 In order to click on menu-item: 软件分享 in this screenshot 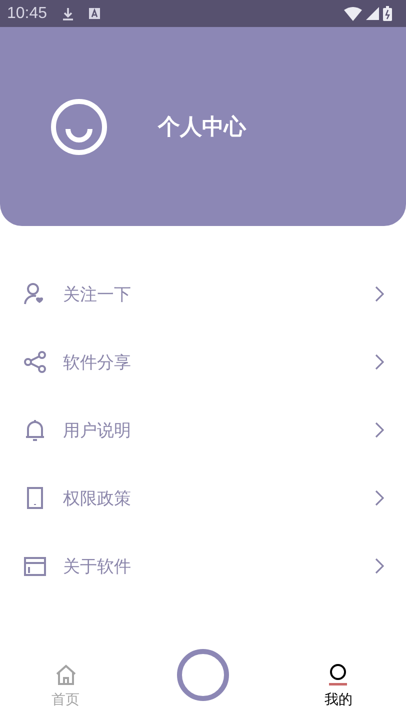, I will do `click(203, 362)`.